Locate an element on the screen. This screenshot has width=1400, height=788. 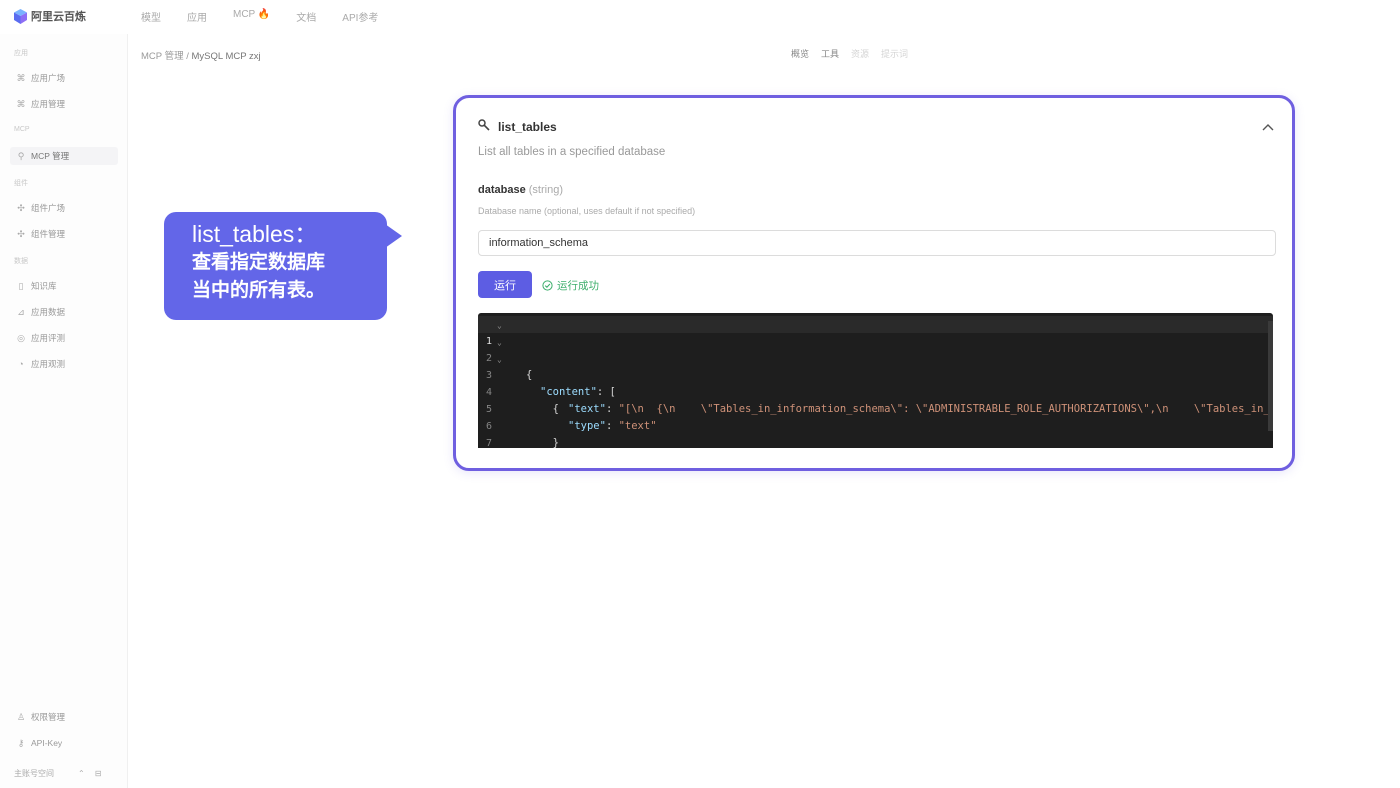
run-status: 运行成功 is located at coordinates (570, 285).